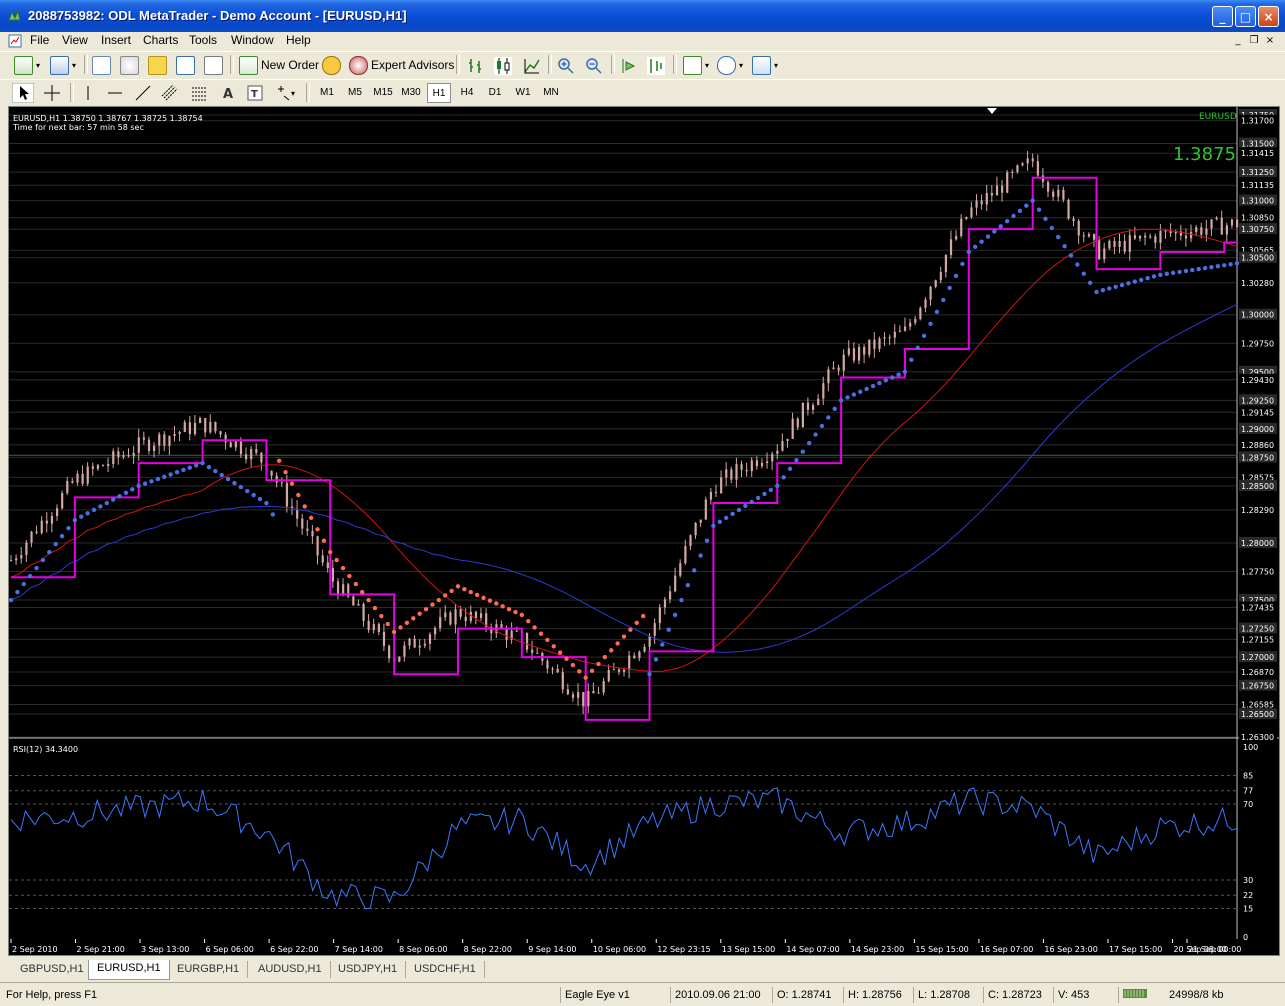 The width and height of the screenshot is (1285, 1006). What do you see at coordinates (157, 65) in the screenshot?
I see `navigator-icon` at bounding box center [157, 65].